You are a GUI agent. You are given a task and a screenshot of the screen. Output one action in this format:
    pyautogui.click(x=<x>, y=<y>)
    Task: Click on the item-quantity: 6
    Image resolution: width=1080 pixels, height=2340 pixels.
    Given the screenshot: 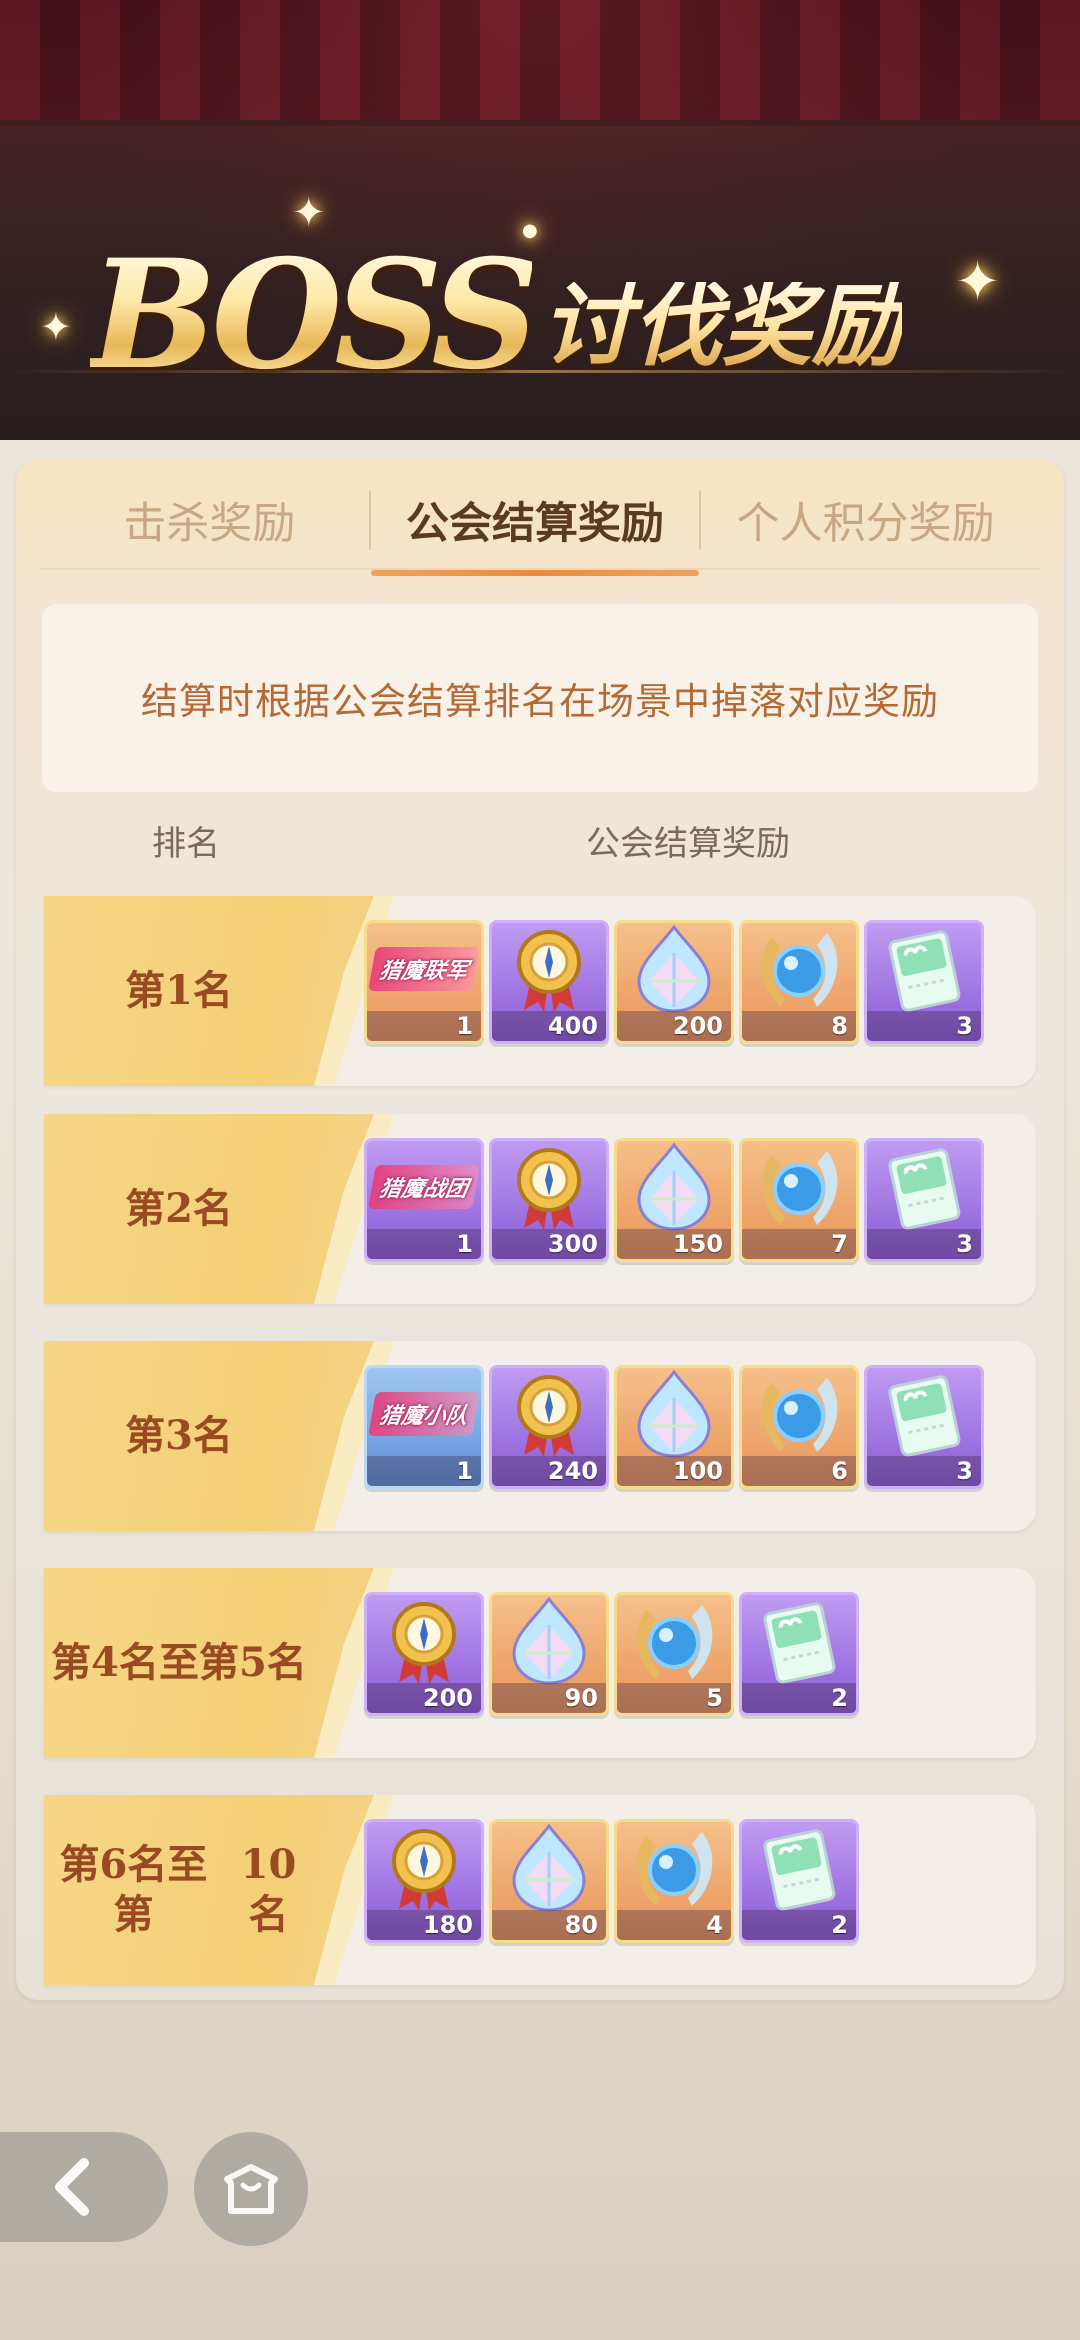 What is the action you would take?
    pyautogui.click(x=799, y=1471)
    